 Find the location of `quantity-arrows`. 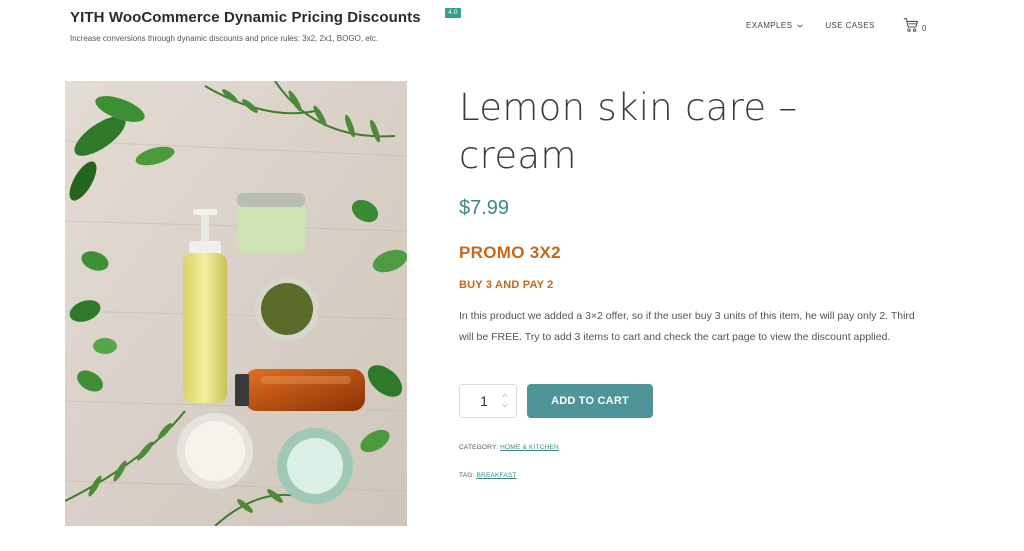

quantity-arrows is located at coordinates (505, 400).